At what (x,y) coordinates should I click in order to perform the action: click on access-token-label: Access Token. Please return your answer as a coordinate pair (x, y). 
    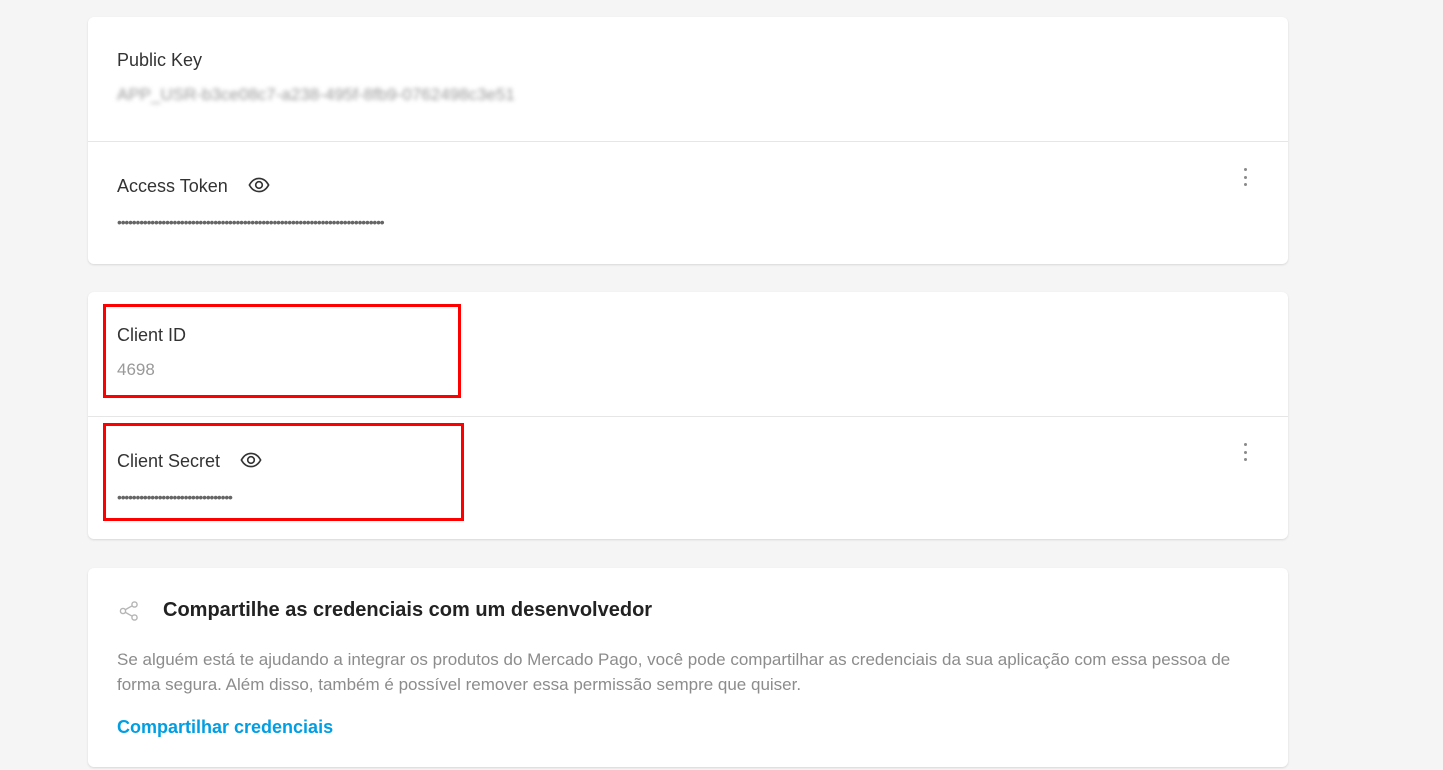
    Looking at the image, I should click on (172, 186).